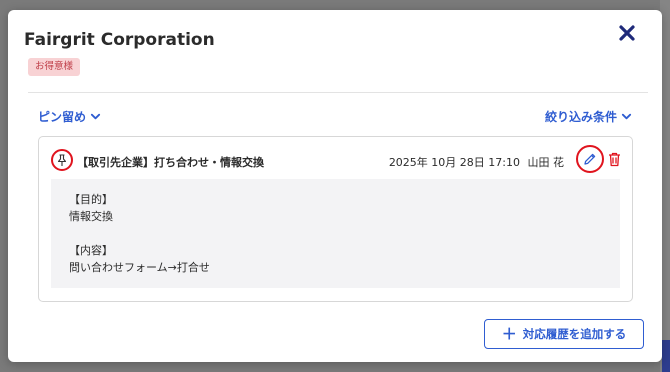  Describe the element at coordinates (91, 250) in the screenshot. I see `content-heading: 【内容】` at that location.